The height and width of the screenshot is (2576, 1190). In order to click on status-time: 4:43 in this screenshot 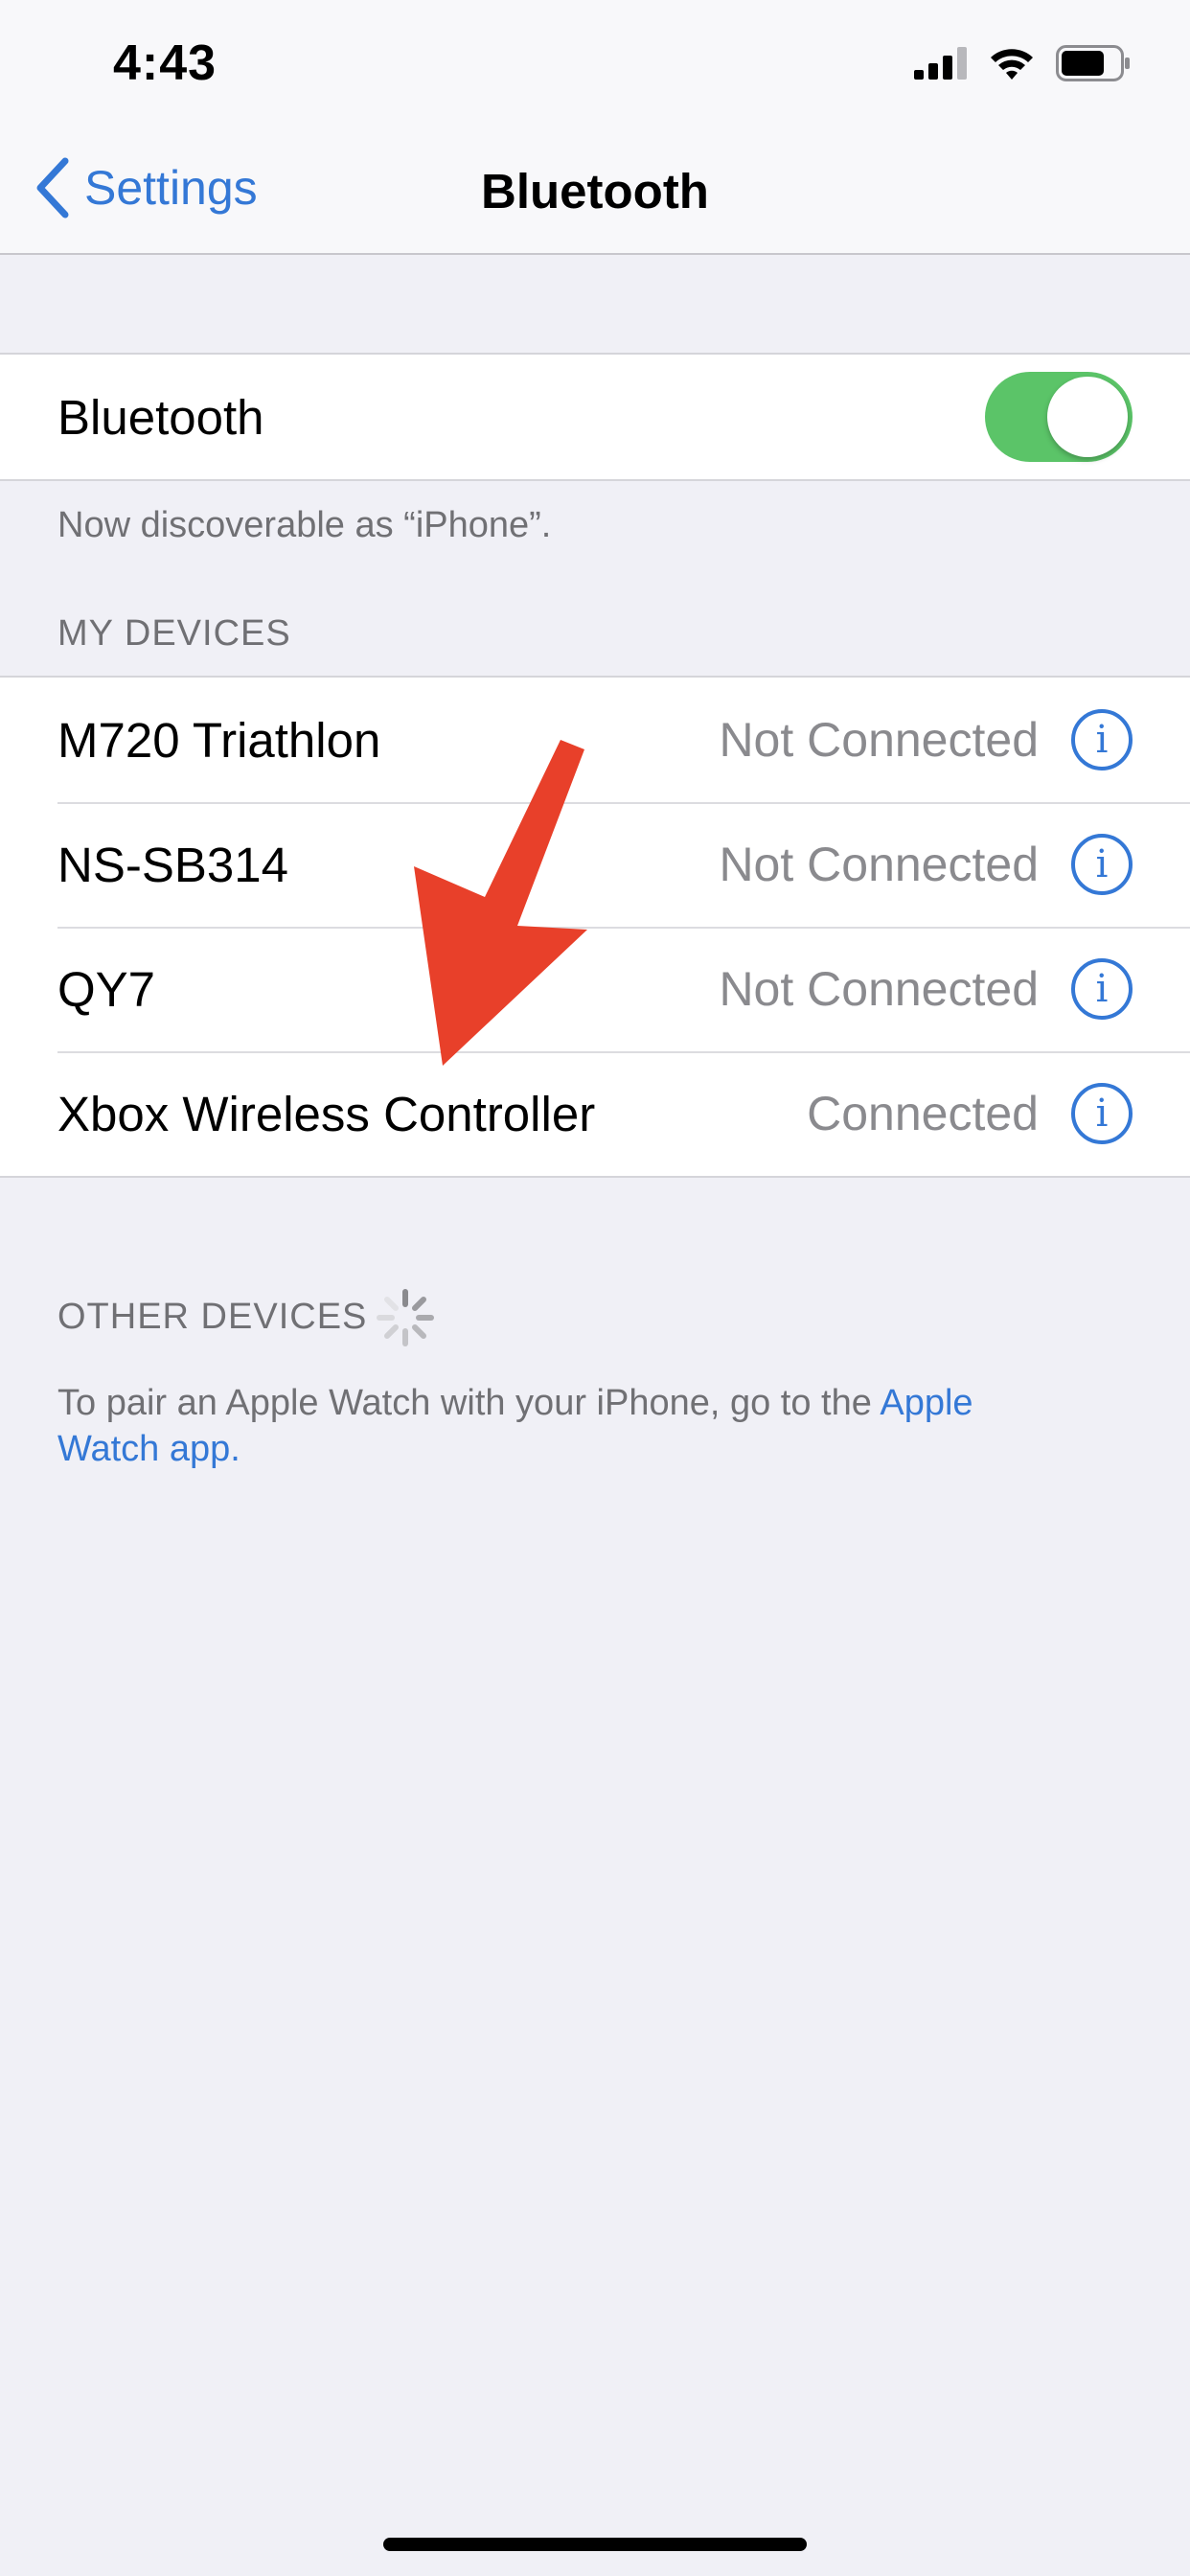, I will do `click(165, 63)`.